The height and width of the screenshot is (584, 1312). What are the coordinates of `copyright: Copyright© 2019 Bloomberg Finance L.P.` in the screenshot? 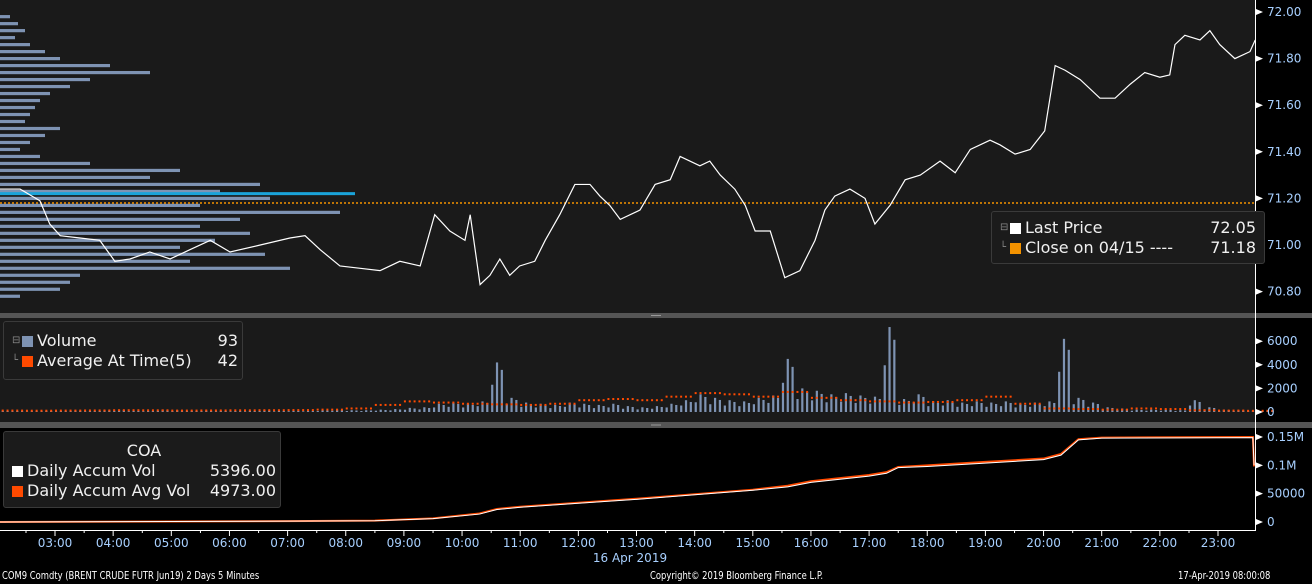 It's located at (737, 575).